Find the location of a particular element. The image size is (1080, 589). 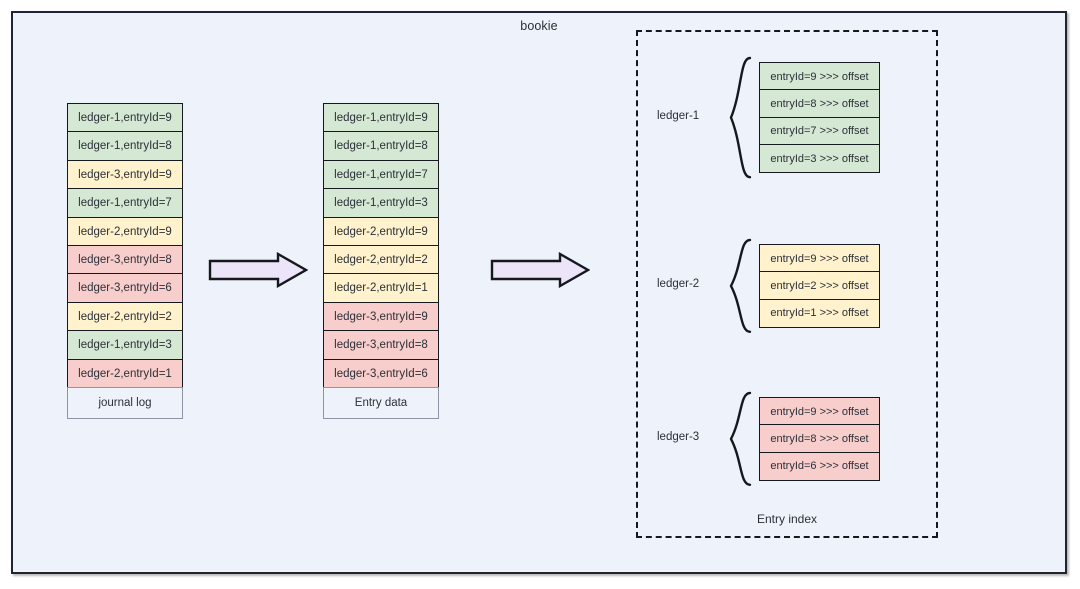

entry-index-row: entryId=6 >>> offset is located at coordinates (819, 466).